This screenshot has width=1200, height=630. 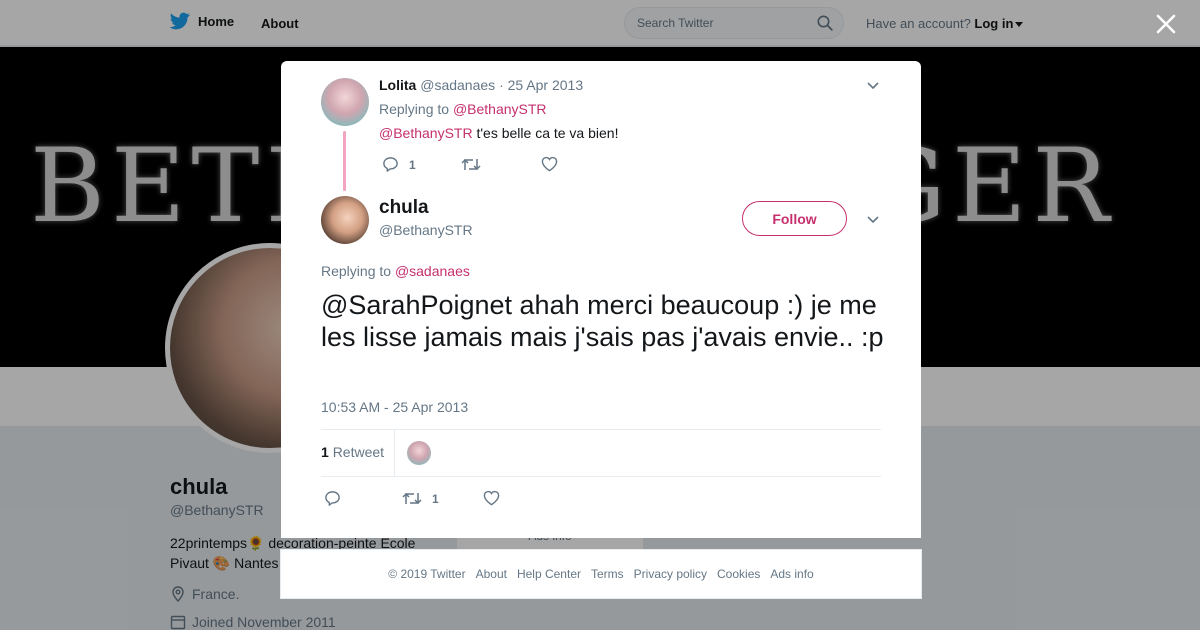 What do you see at coordinates (607, 574) in the screenshot?
I see `footer-terms: Terms` at bounding box center [607, 574].